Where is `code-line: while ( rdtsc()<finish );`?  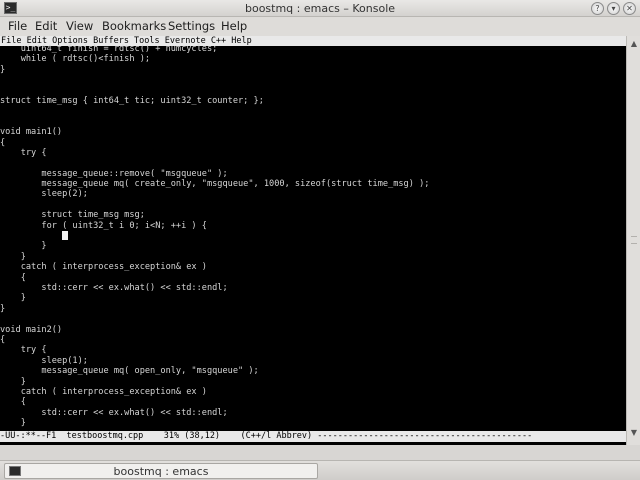 code-line: while ( rdtsc()<finish ); is located at coordinates (313, 59).